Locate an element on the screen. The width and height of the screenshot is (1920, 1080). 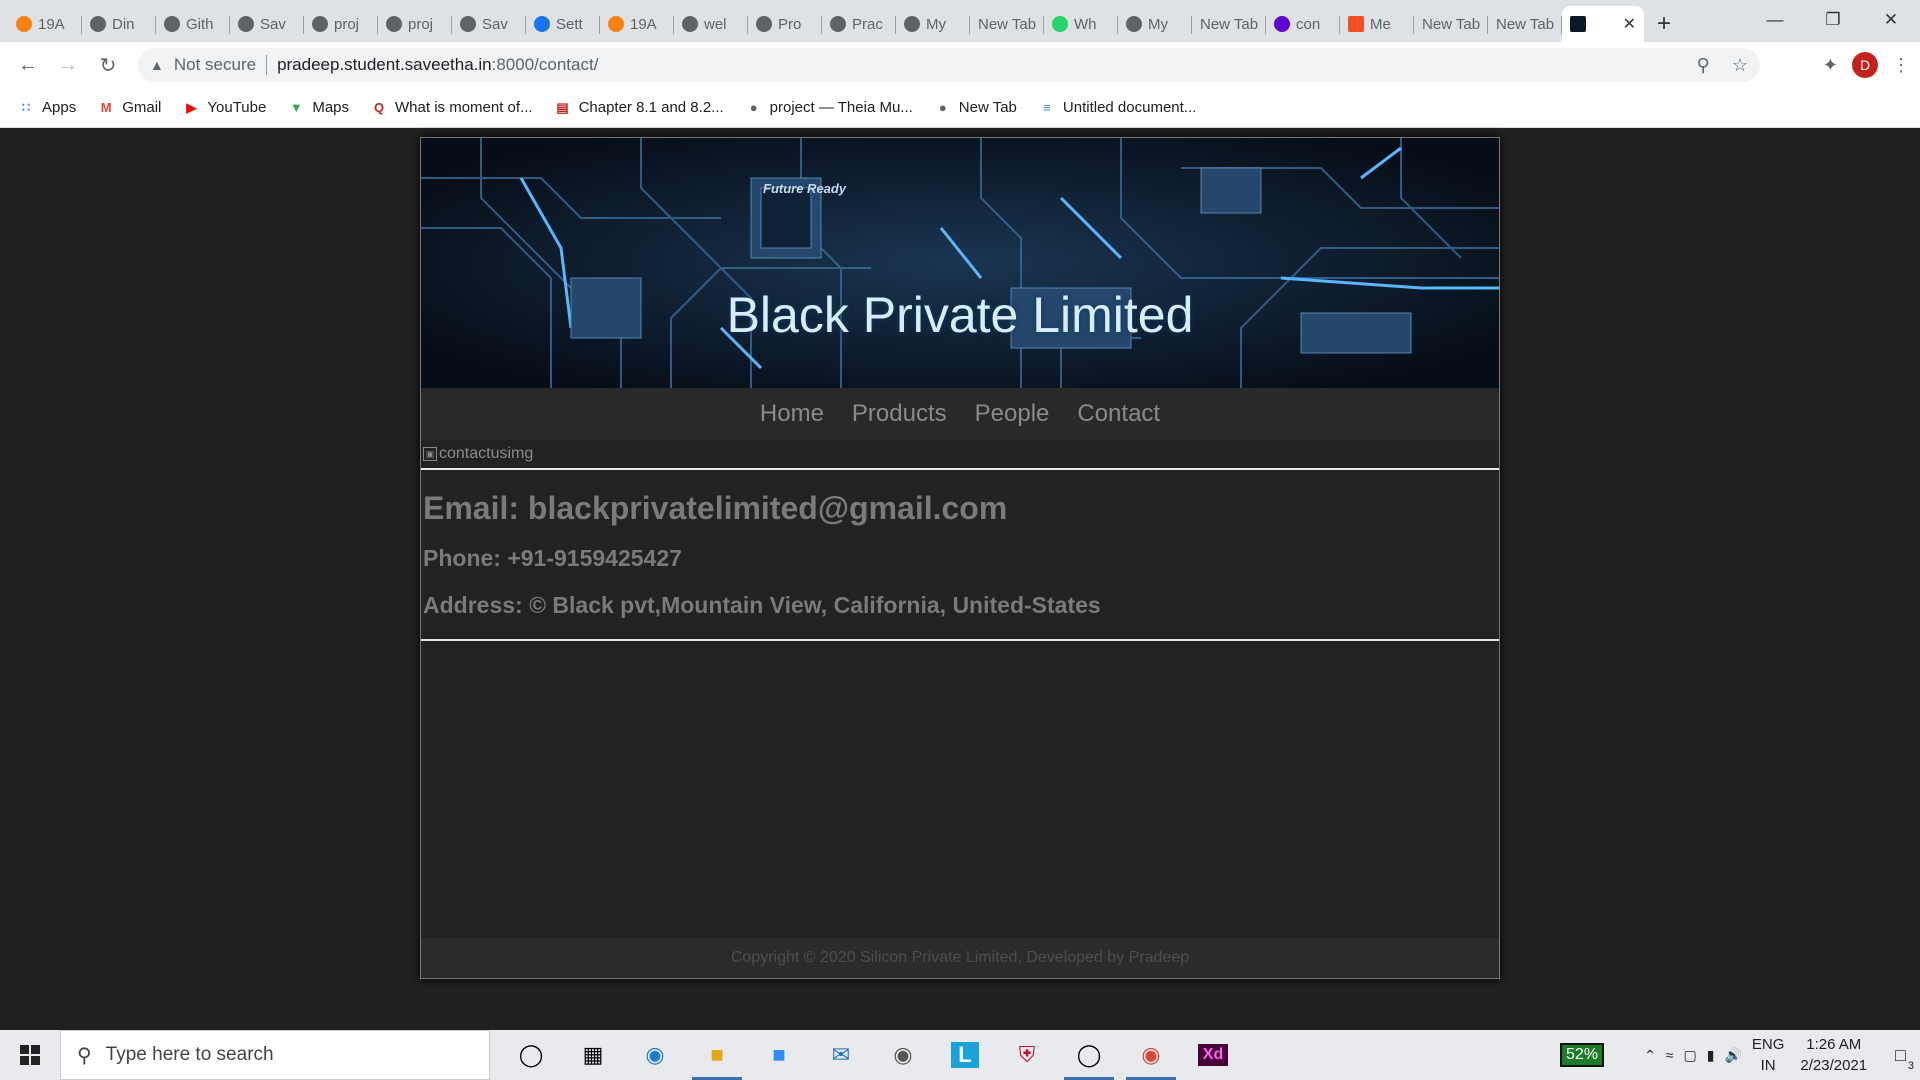
forward-arrow-icon: → is located at coordinates (68, 65).